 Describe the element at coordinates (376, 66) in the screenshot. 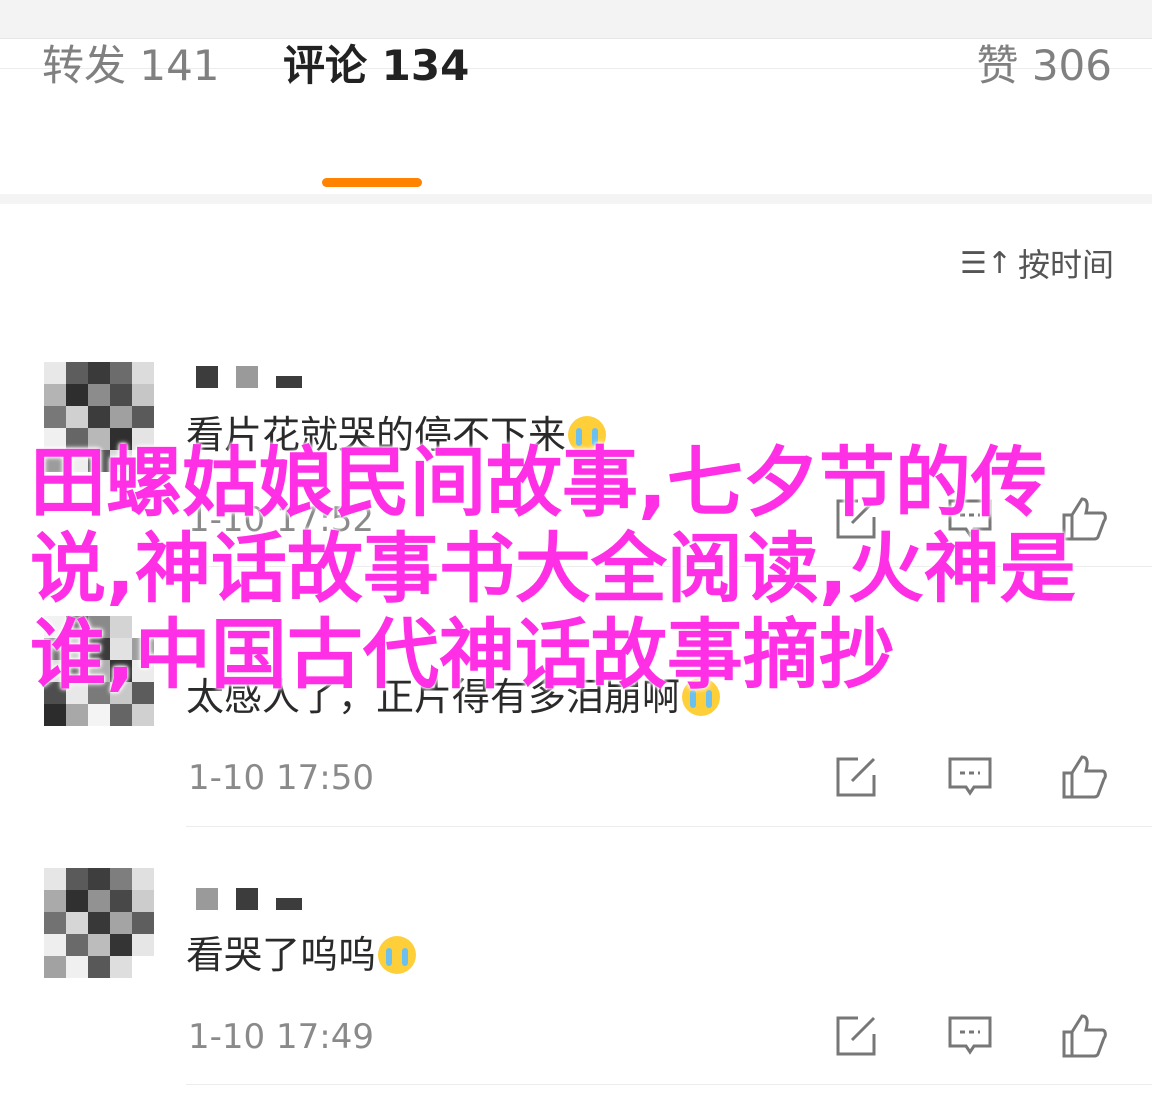

I see `tab-comments: 评论 134` at that location.